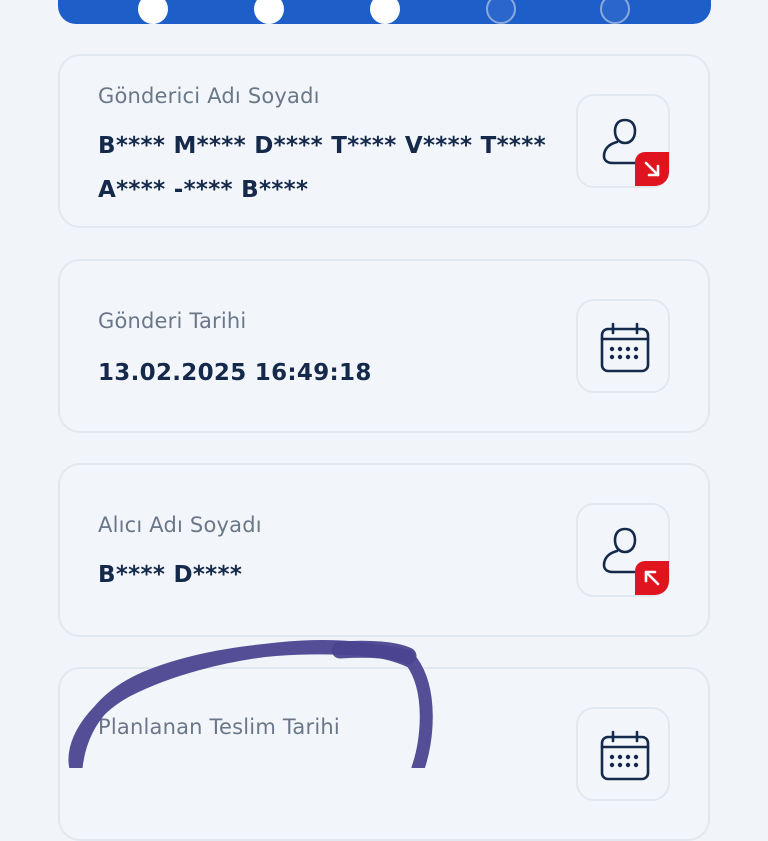 This screenshot has height=841, width=768. Describe the element at coordinates (180, 525) in the screenshot. I see `receiver-label: Alıcı Adı Soyadı` at that location.